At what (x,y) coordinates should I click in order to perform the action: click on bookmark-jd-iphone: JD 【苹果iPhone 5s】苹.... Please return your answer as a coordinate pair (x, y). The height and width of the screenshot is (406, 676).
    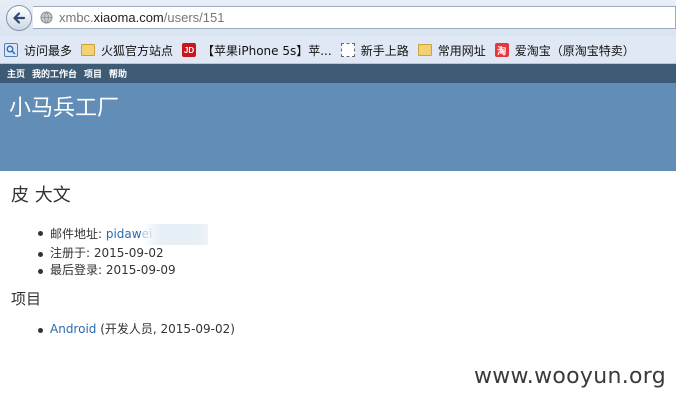
    Looking at the image, I should click on (257, 50).